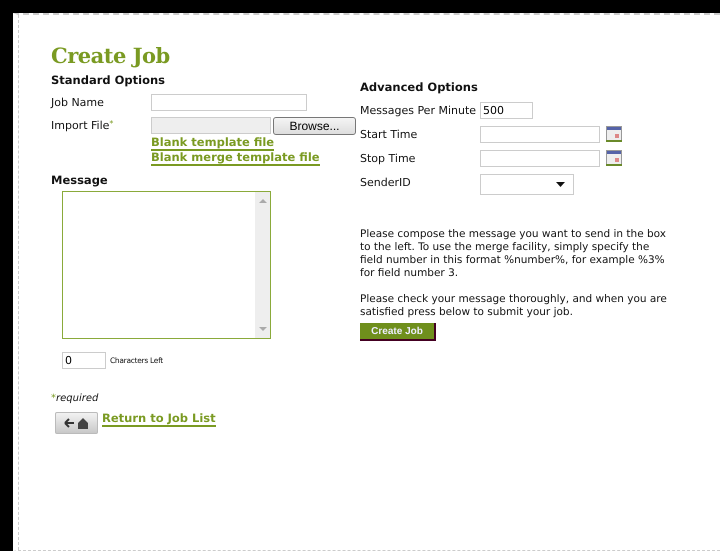 The height and width of the screenshot is (551, 720). Describe the element at coordinates (229, 102) in the screenshot. I see `input-field` at that location.